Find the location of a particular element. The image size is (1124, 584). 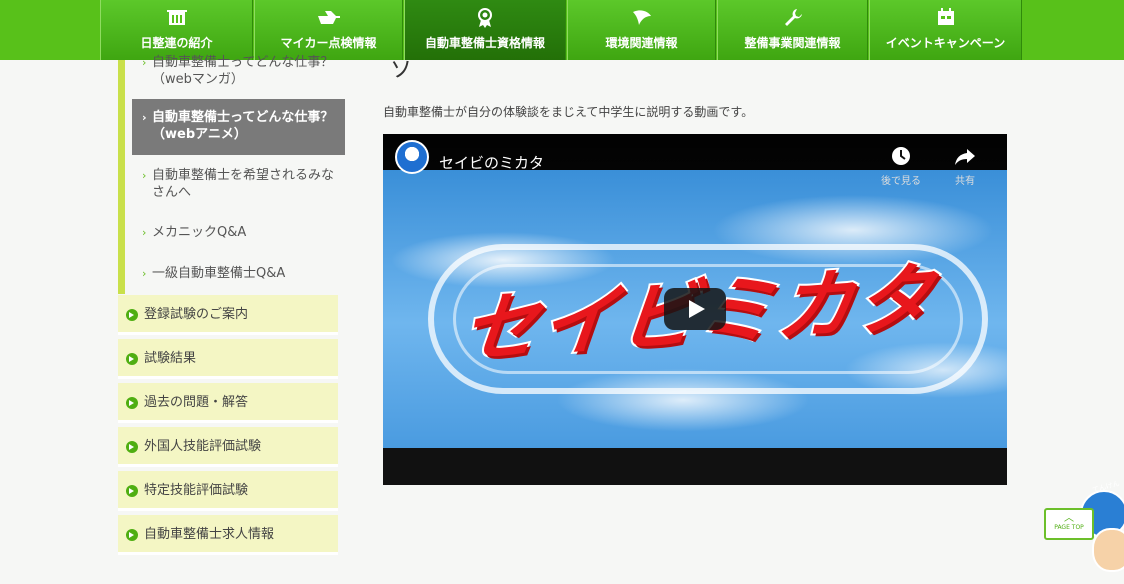

sidebar-item-label: 過去の問題・解答 is located at coordinates (196, 402).